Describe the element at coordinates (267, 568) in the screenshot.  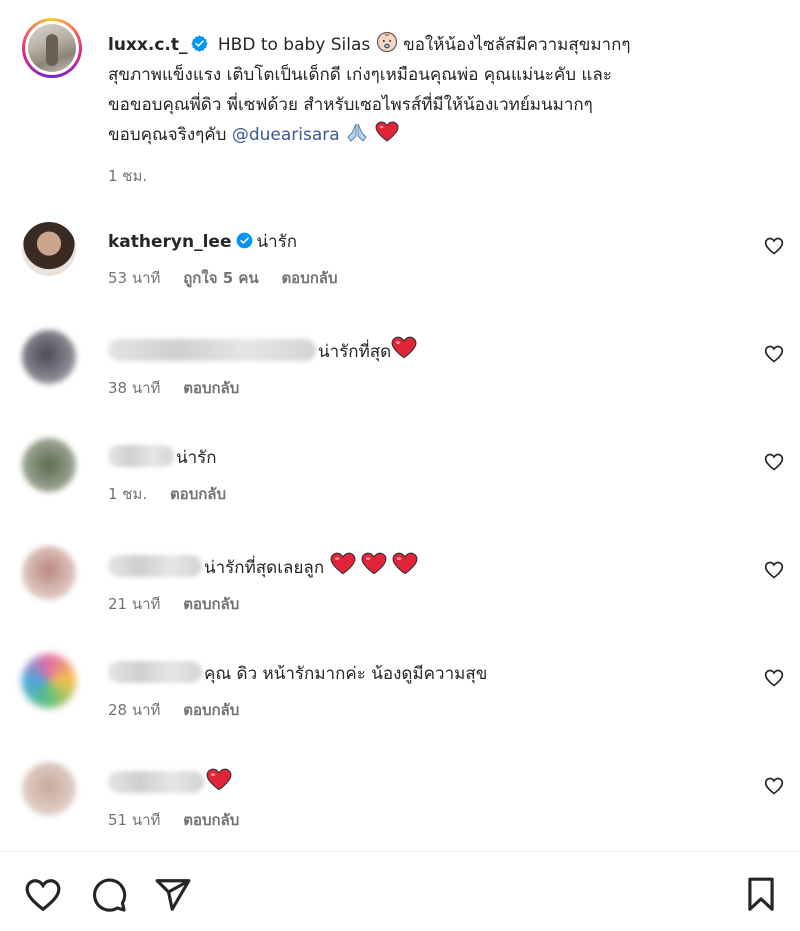
I see `comment-text: น่ารักที่สุดเลยลูก` at that location.